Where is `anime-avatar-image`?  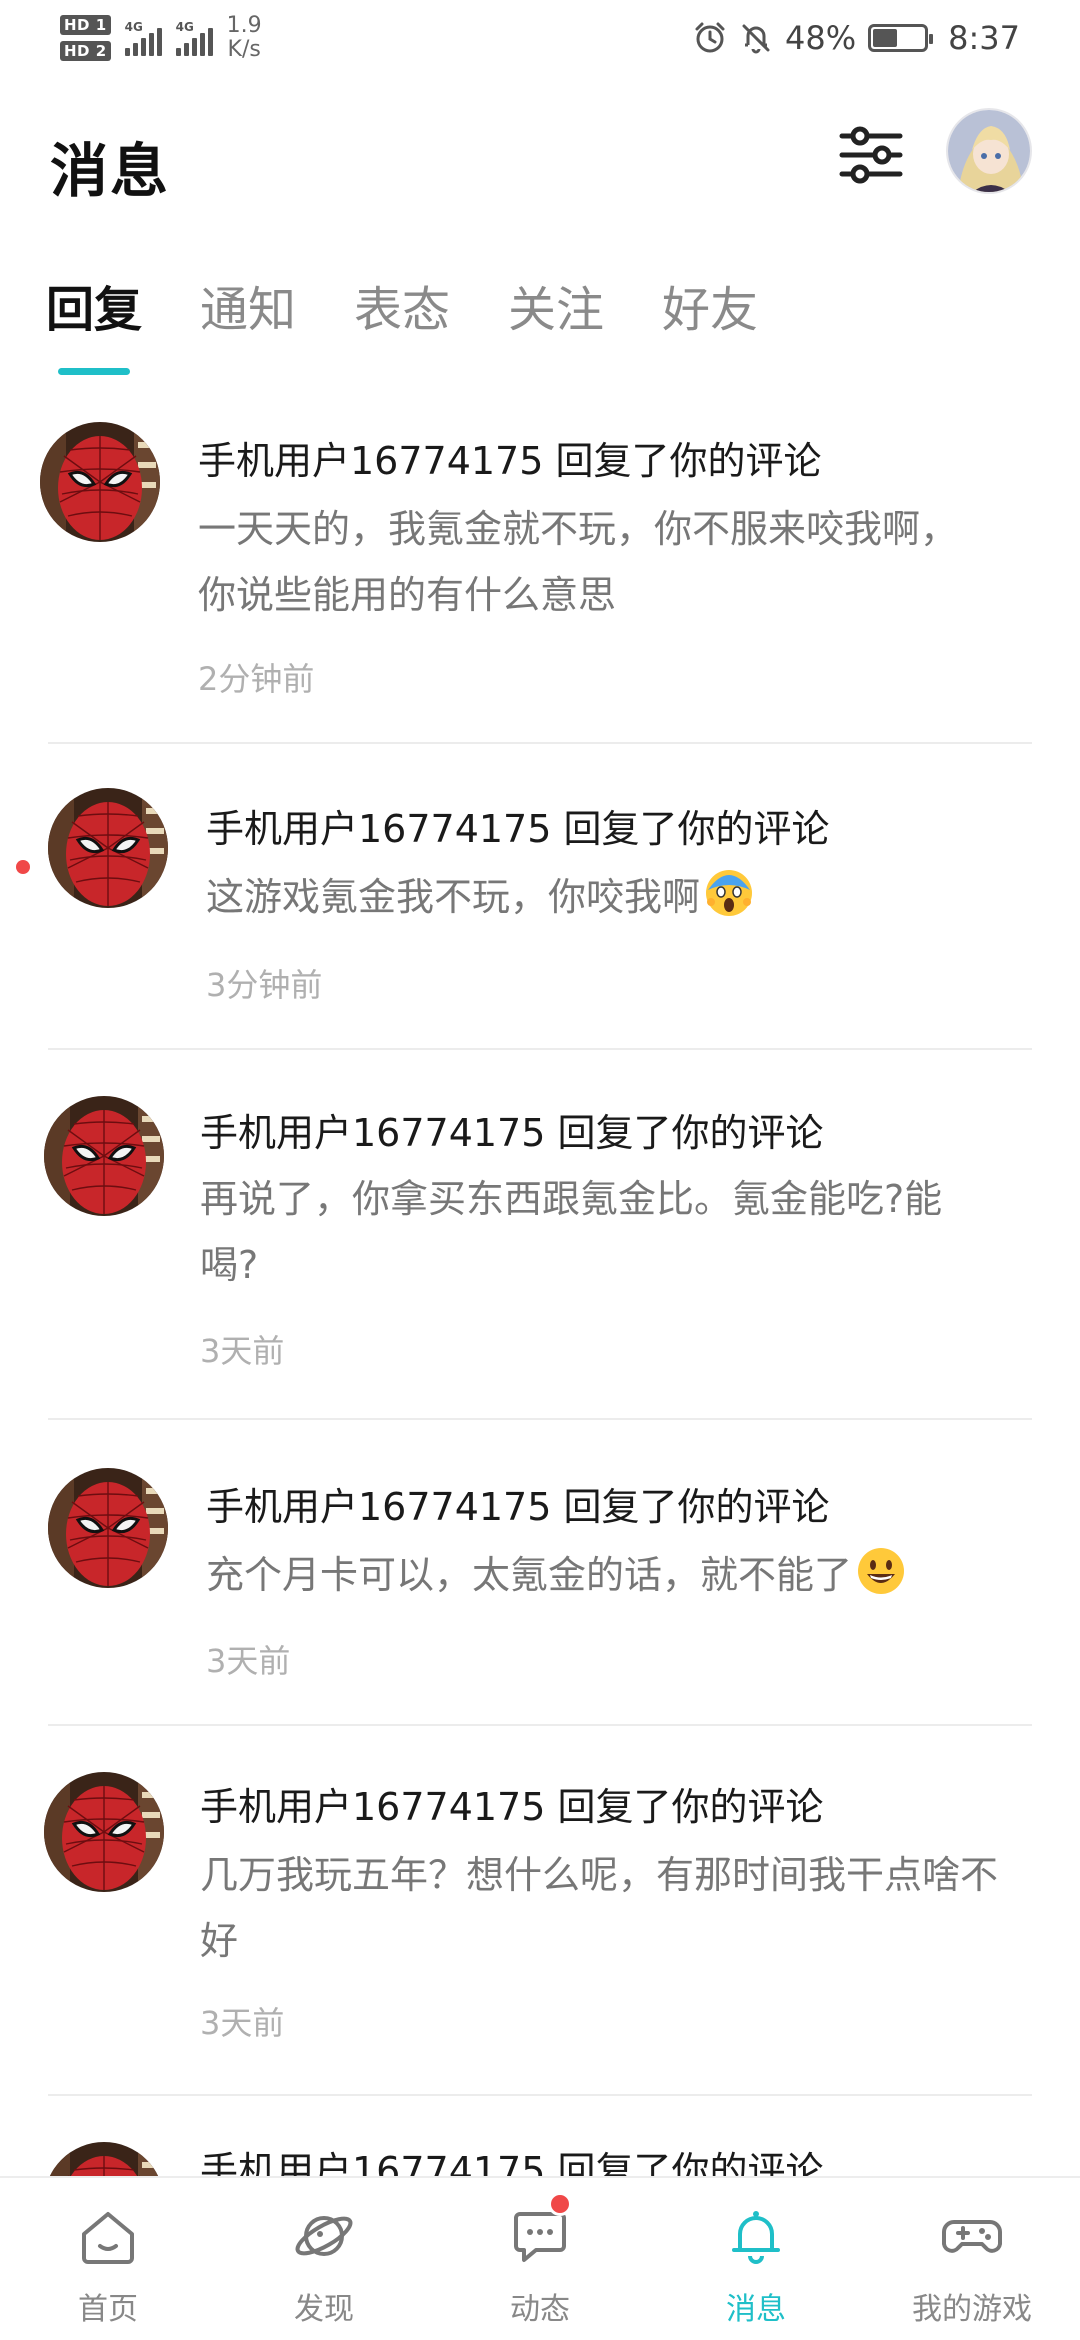 anime-avatar-image is located at coordinates (989, 151).